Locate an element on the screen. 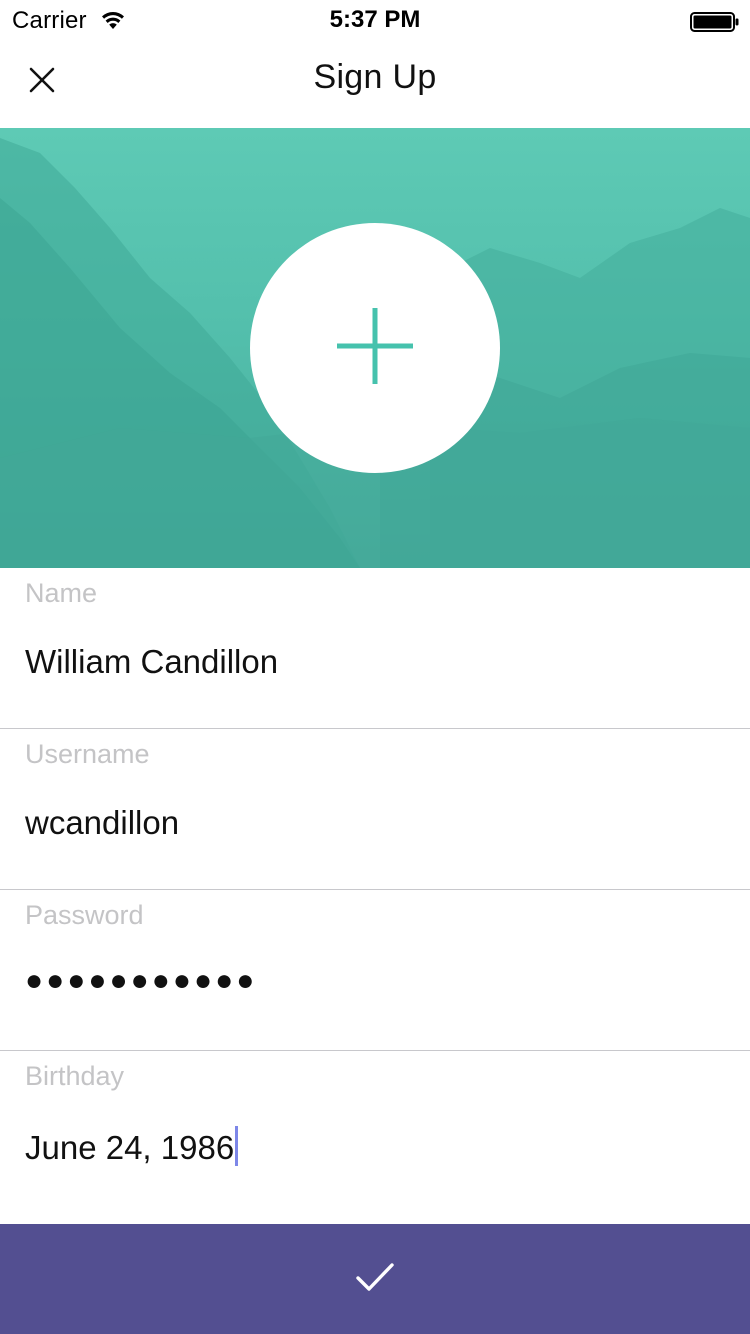 This screenshot has width=750, height=1334. username-input: wcandillon is located at coordinates (102, 823).